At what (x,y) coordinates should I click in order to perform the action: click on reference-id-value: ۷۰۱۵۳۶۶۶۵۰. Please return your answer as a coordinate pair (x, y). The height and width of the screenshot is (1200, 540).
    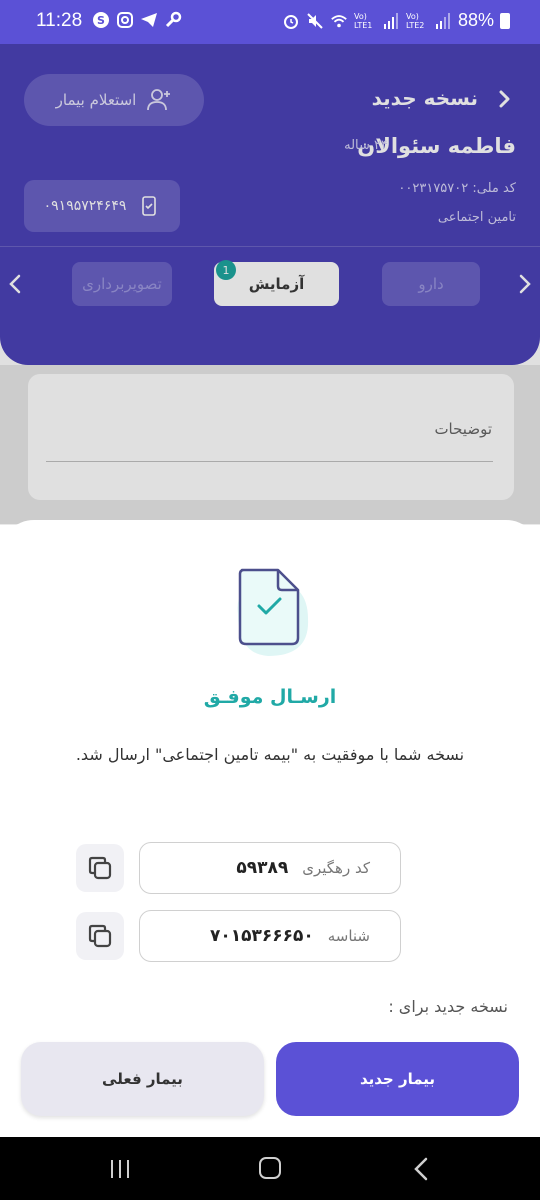
    Looking at the image, I should click on (261, 936).